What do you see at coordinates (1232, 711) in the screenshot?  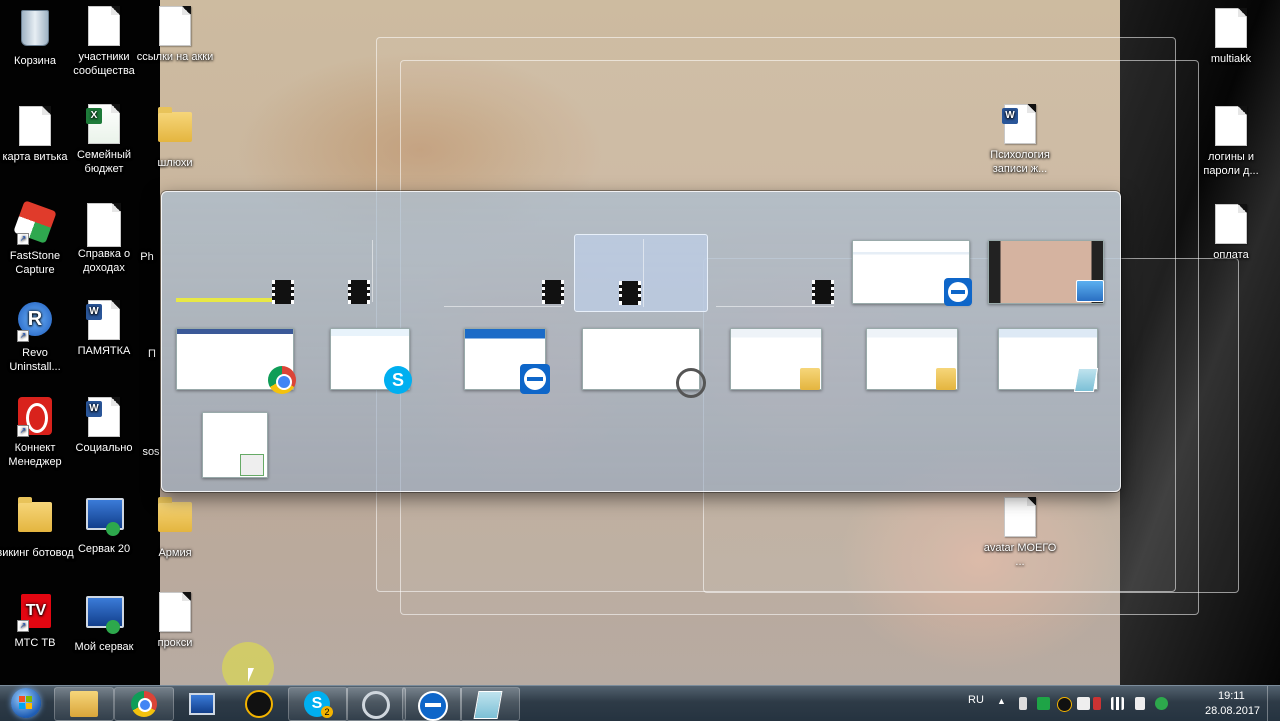 I see `clock-date: 28.08.2017` at bounding box center [1232, 711].